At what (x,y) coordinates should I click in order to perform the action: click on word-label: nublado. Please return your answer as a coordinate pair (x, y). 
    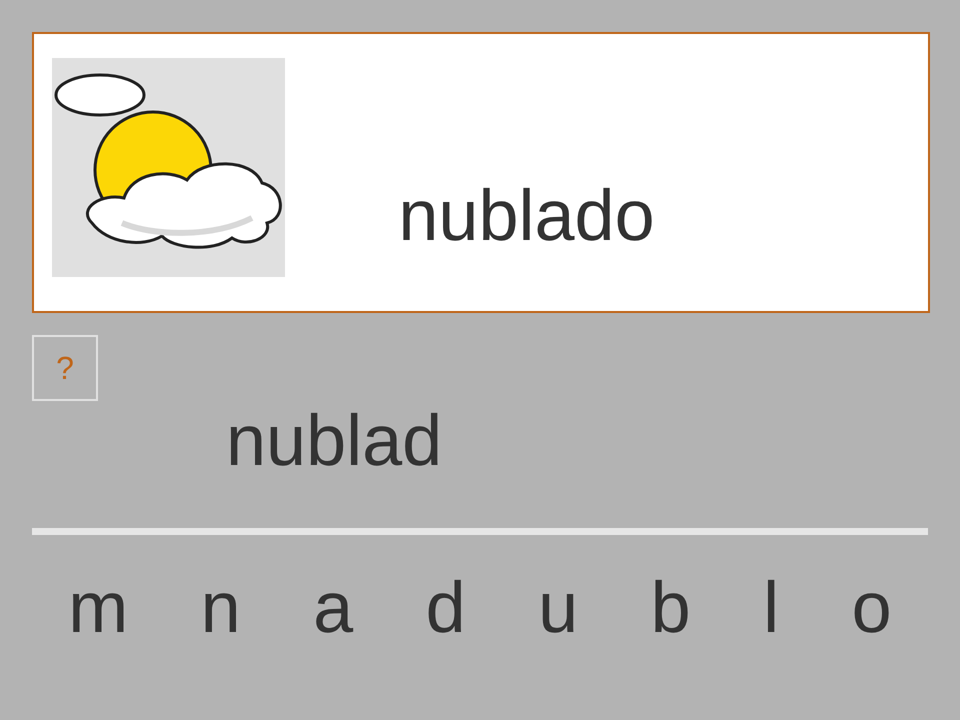
    Looking at the image, I should click on (526, 216).